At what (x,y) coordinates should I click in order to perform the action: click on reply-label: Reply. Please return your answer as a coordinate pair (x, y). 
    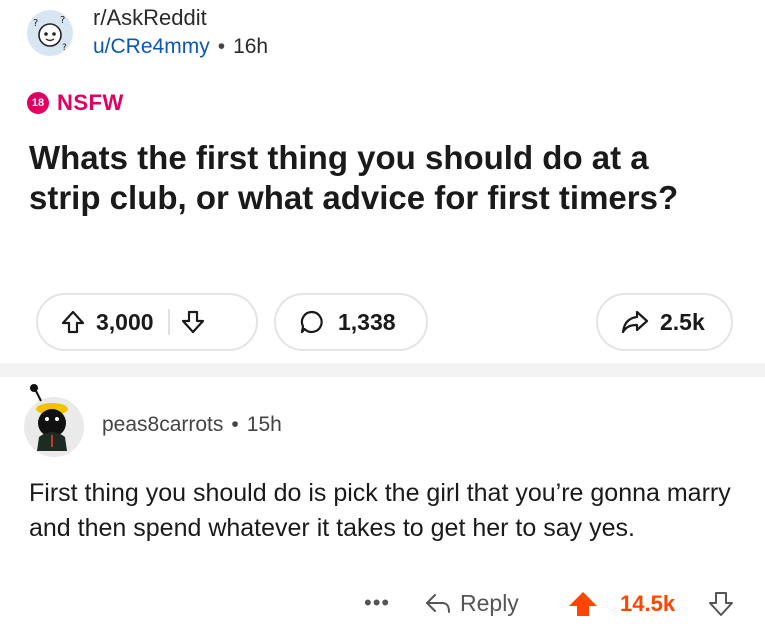
    Looking at the image, I should click on (489, 603).